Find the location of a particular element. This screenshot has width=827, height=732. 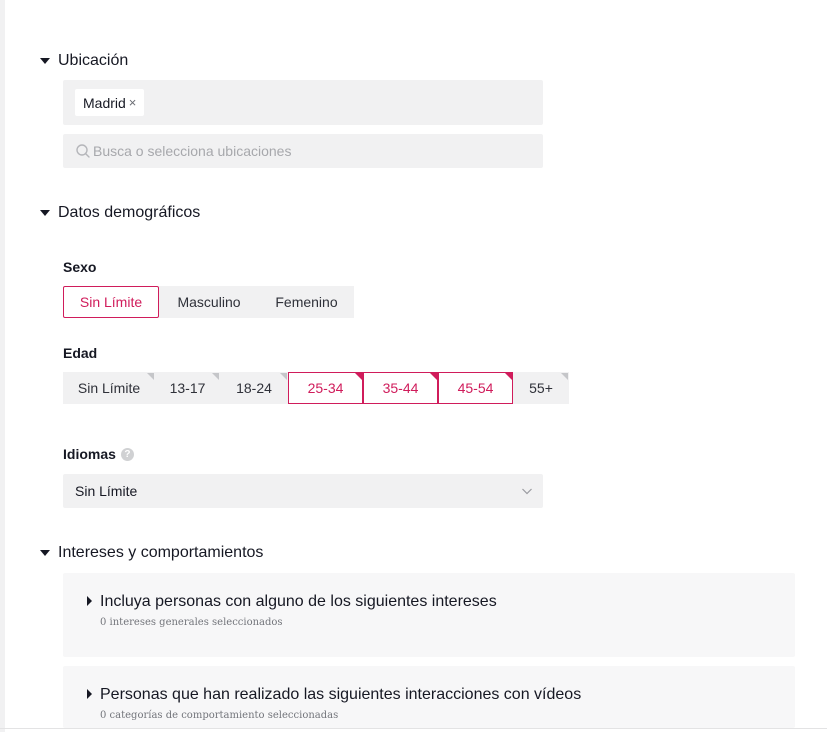

age-label-text: Edad is located at coordinates (80, 353).